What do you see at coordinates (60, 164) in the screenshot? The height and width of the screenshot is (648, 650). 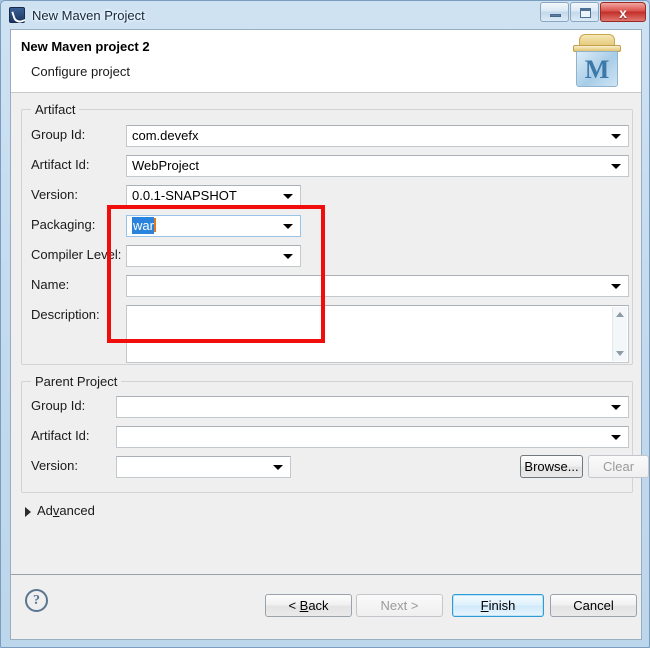 I see `label-artifact-artifact-id: Artifact Id:` at bounding box center [60, 164].